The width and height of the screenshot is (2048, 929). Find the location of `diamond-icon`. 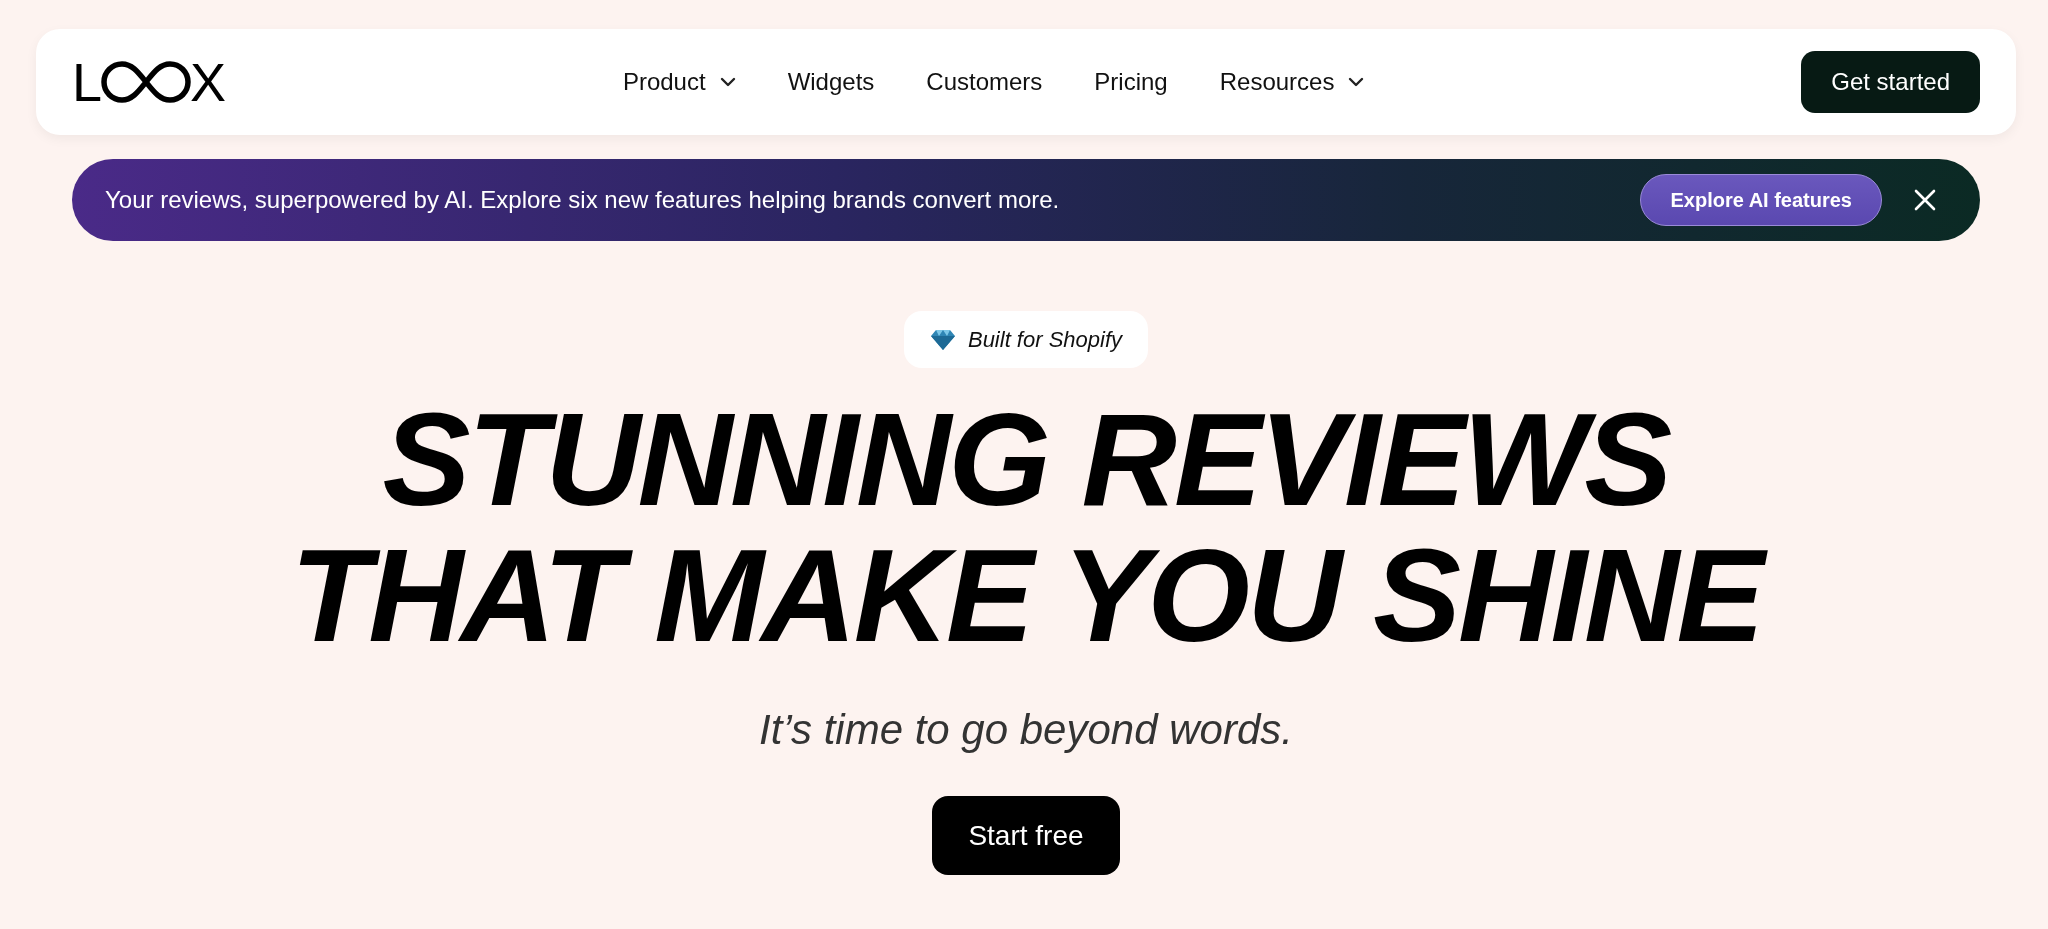

diamond-icon is located at coordinates (942, 339).